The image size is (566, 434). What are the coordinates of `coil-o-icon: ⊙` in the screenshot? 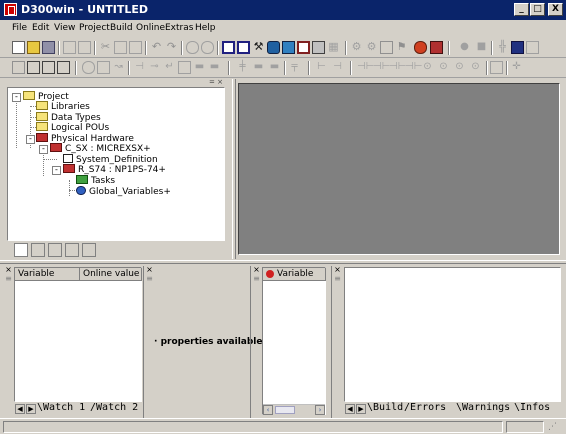 It's located at (427, 67).